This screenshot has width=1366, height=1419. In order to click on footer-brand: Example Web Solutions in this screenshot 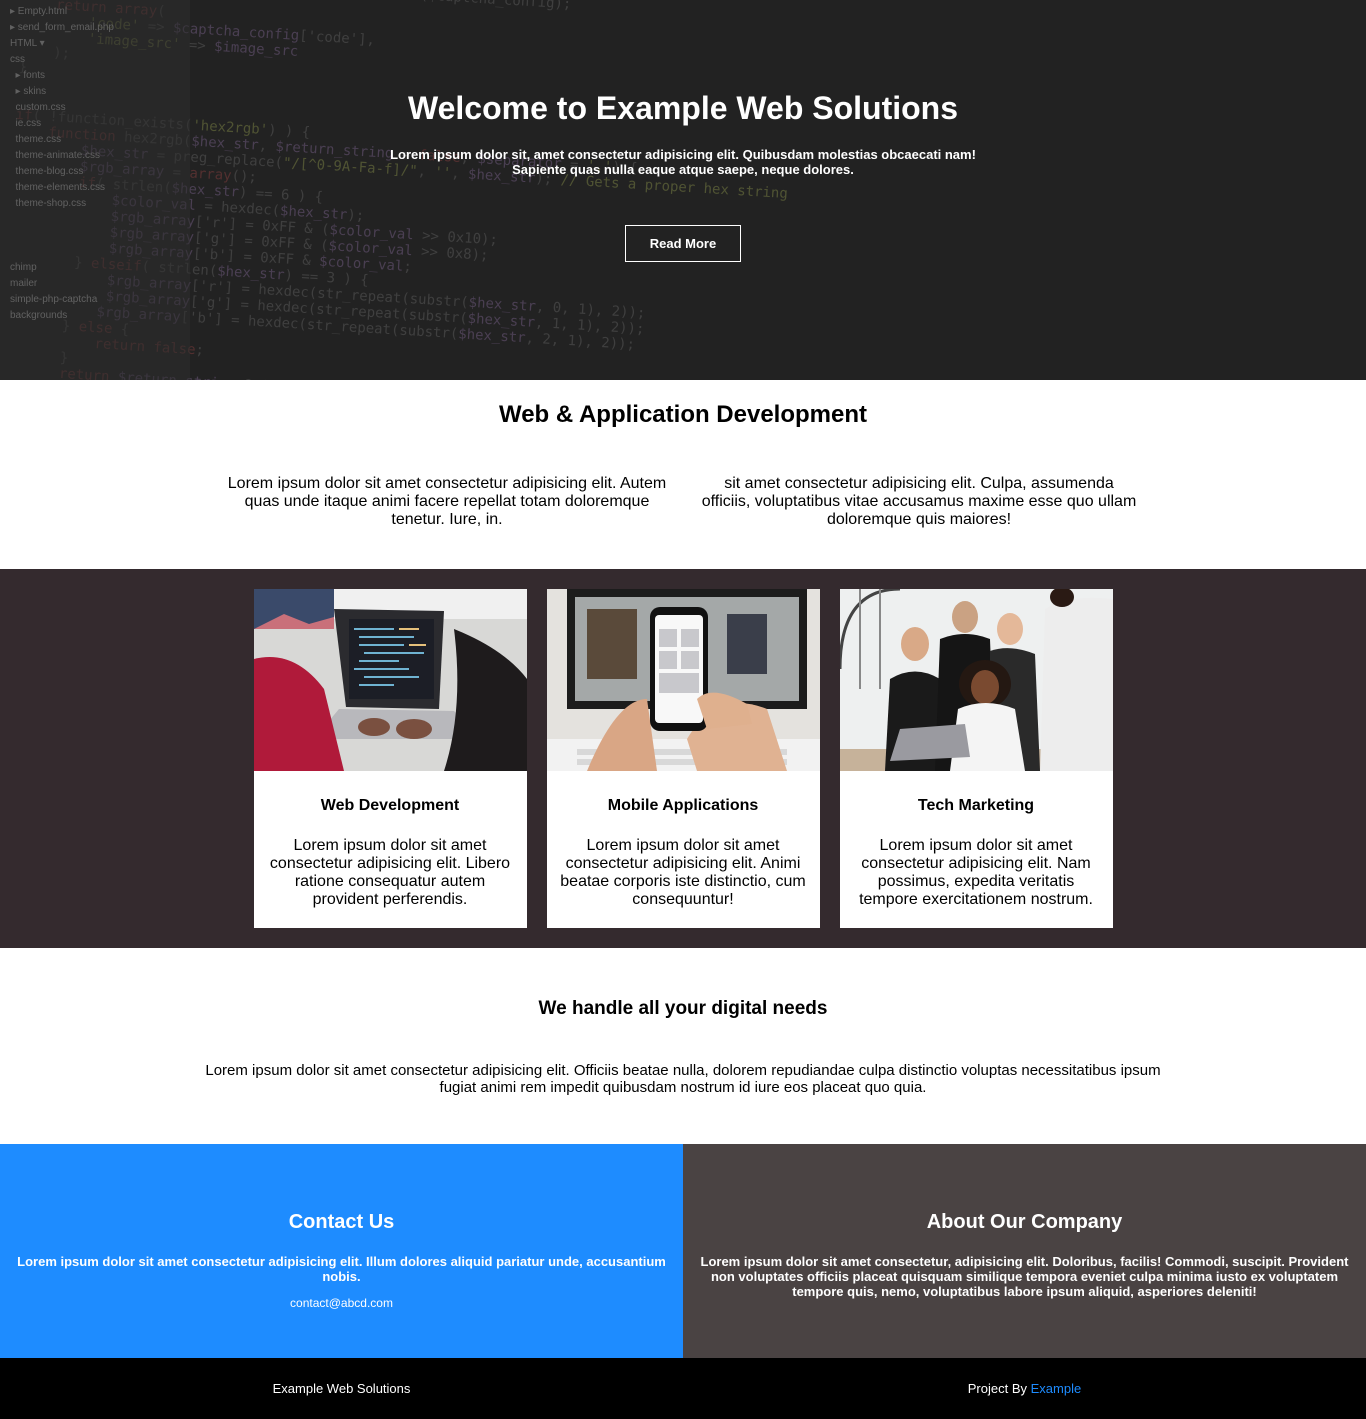, I will do `click(341, 1388)`.